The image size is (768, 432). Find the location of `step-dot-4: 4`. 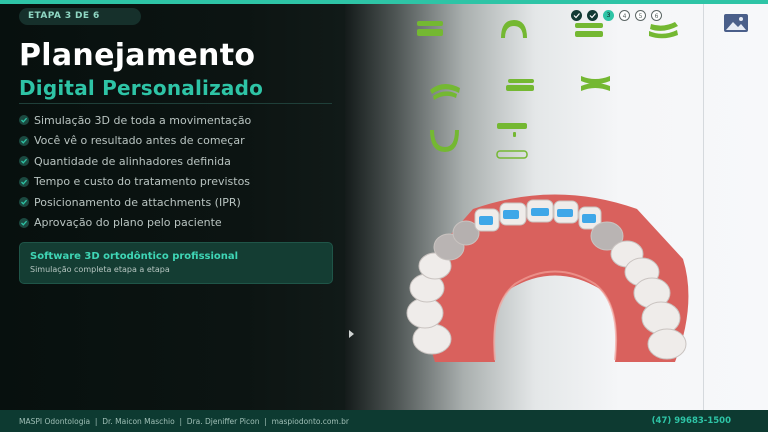

step-dot-4: 4 is located at coordinates (624, 15).